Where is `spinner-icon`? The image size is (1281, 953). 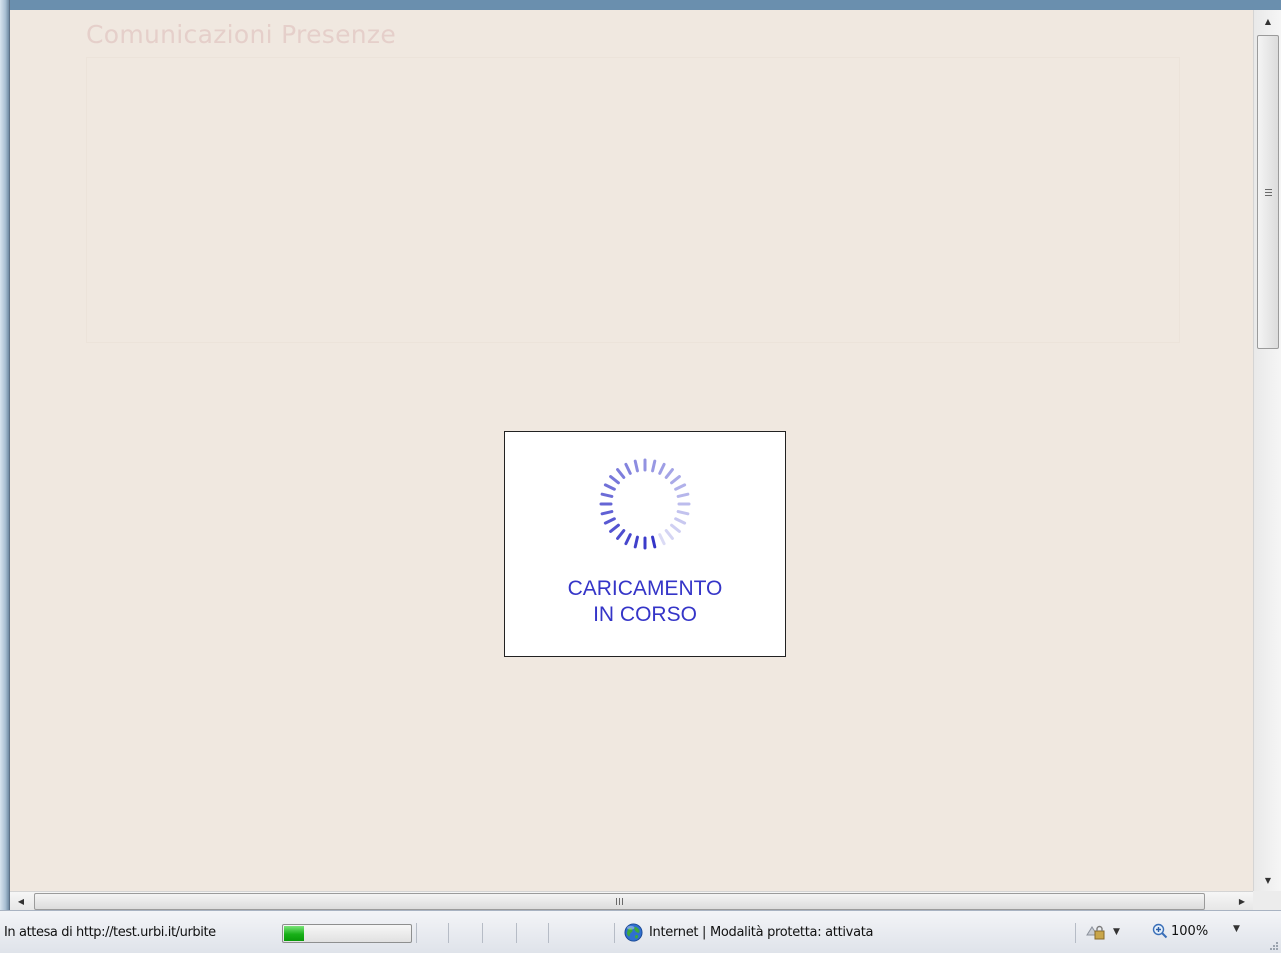
spinner-icon is located at coordinates (645, 504).